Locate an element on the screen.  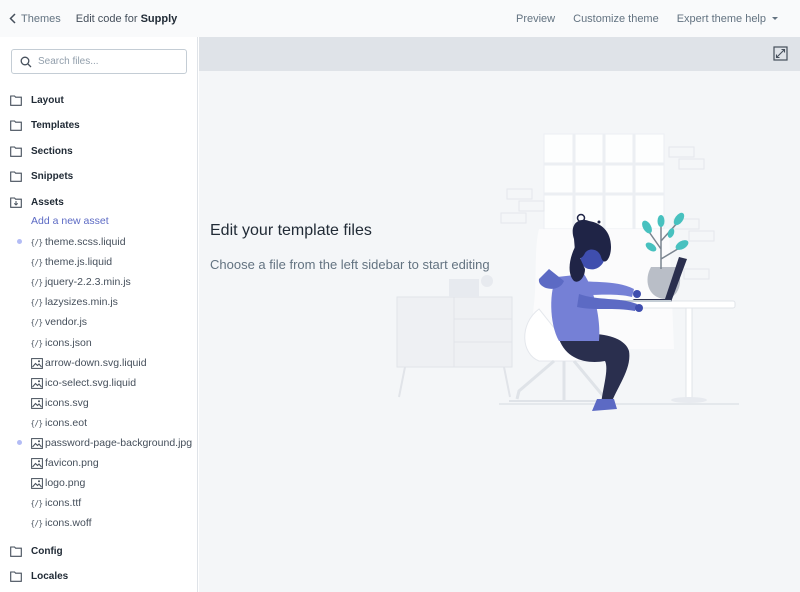
asset-file-name: icons.ttf is located at coordinates (63, 503).